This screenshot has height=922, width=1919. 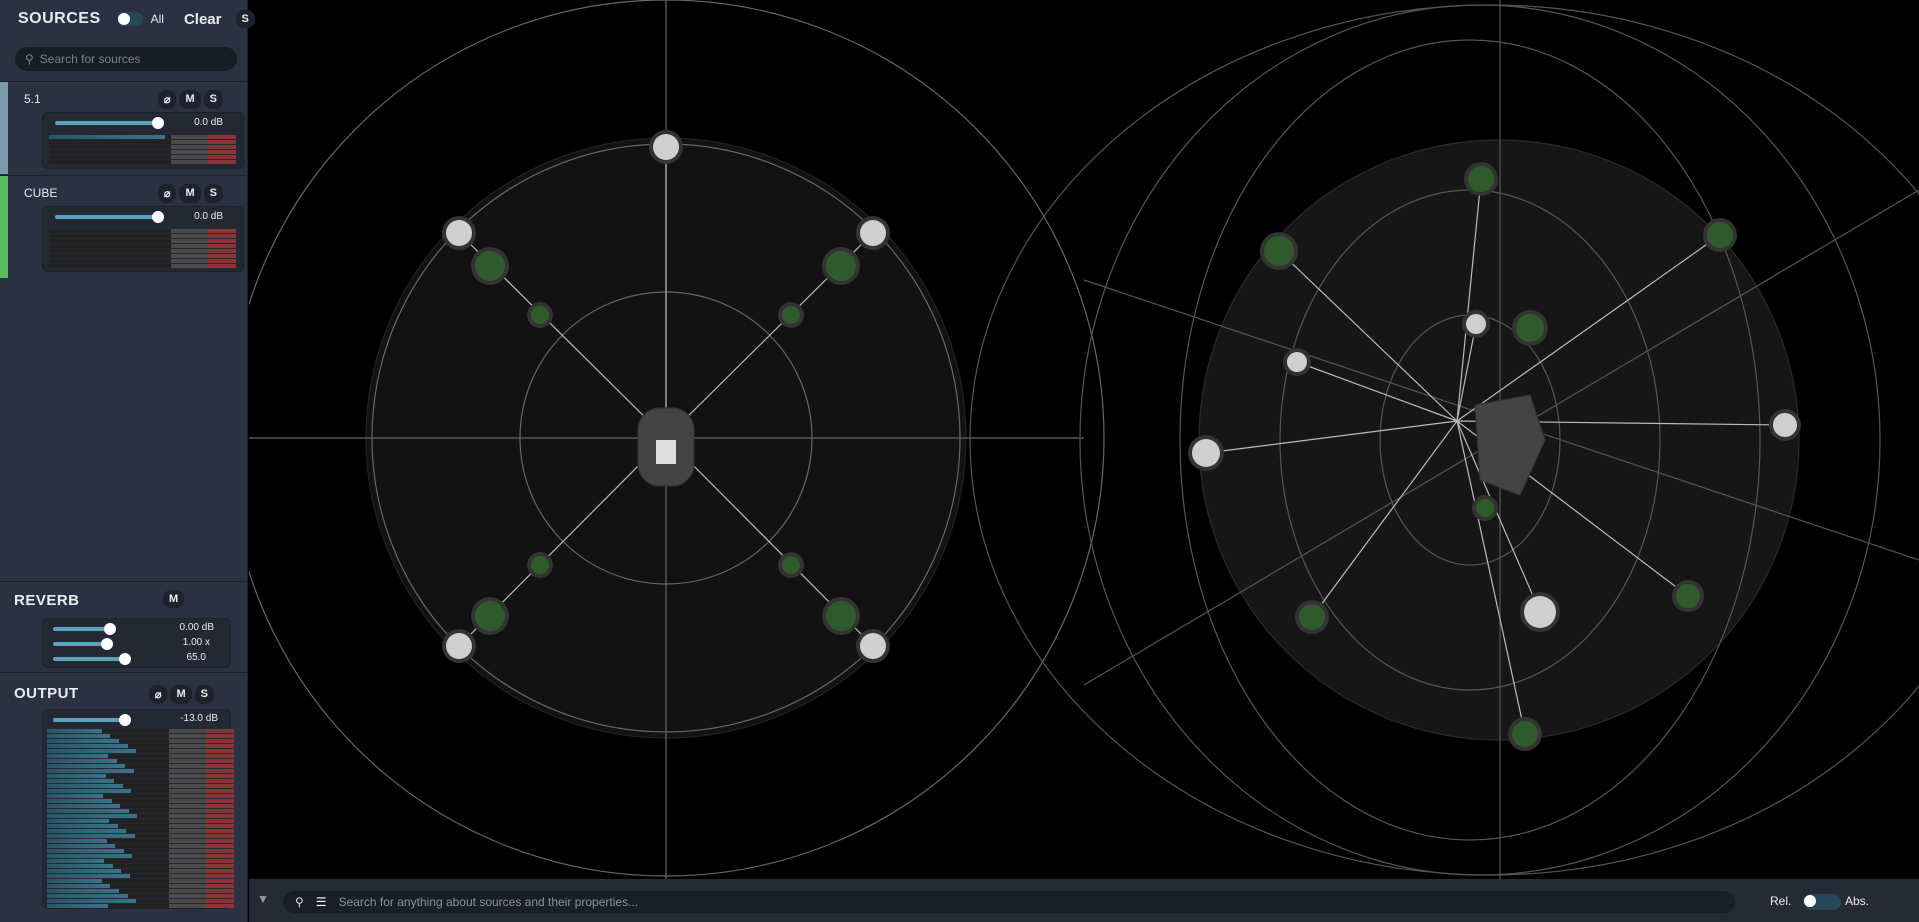 What do you see at coordinates (203, 19) in the screenshot?
I see `clear-button: Clear` at bounding box center [203, 19].